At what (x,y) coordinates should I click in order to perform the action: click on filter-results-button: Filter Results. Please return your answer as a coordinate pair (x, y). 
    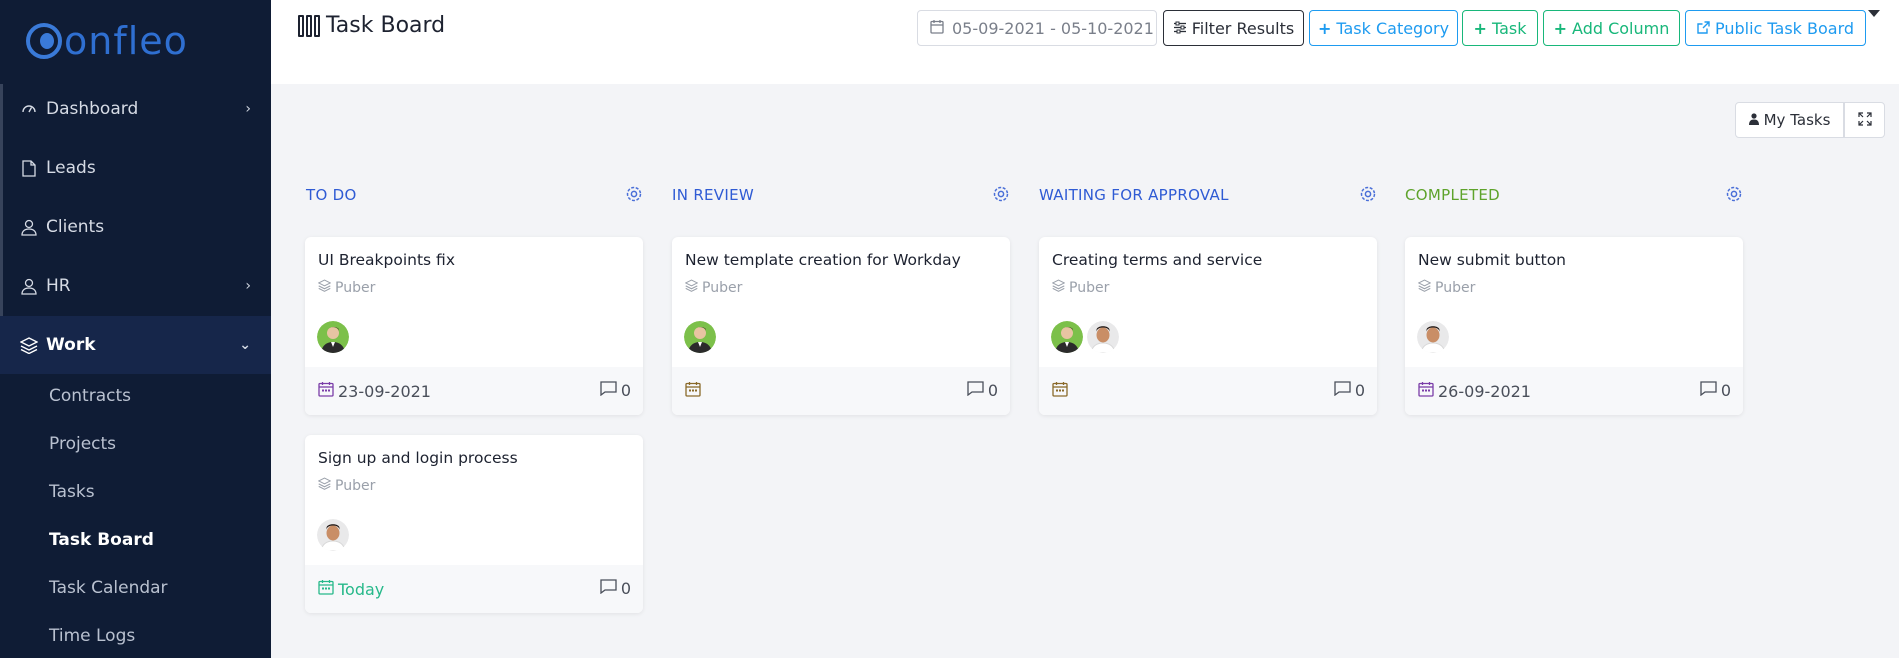
    Looking at the image, I should click on (1233, 28).